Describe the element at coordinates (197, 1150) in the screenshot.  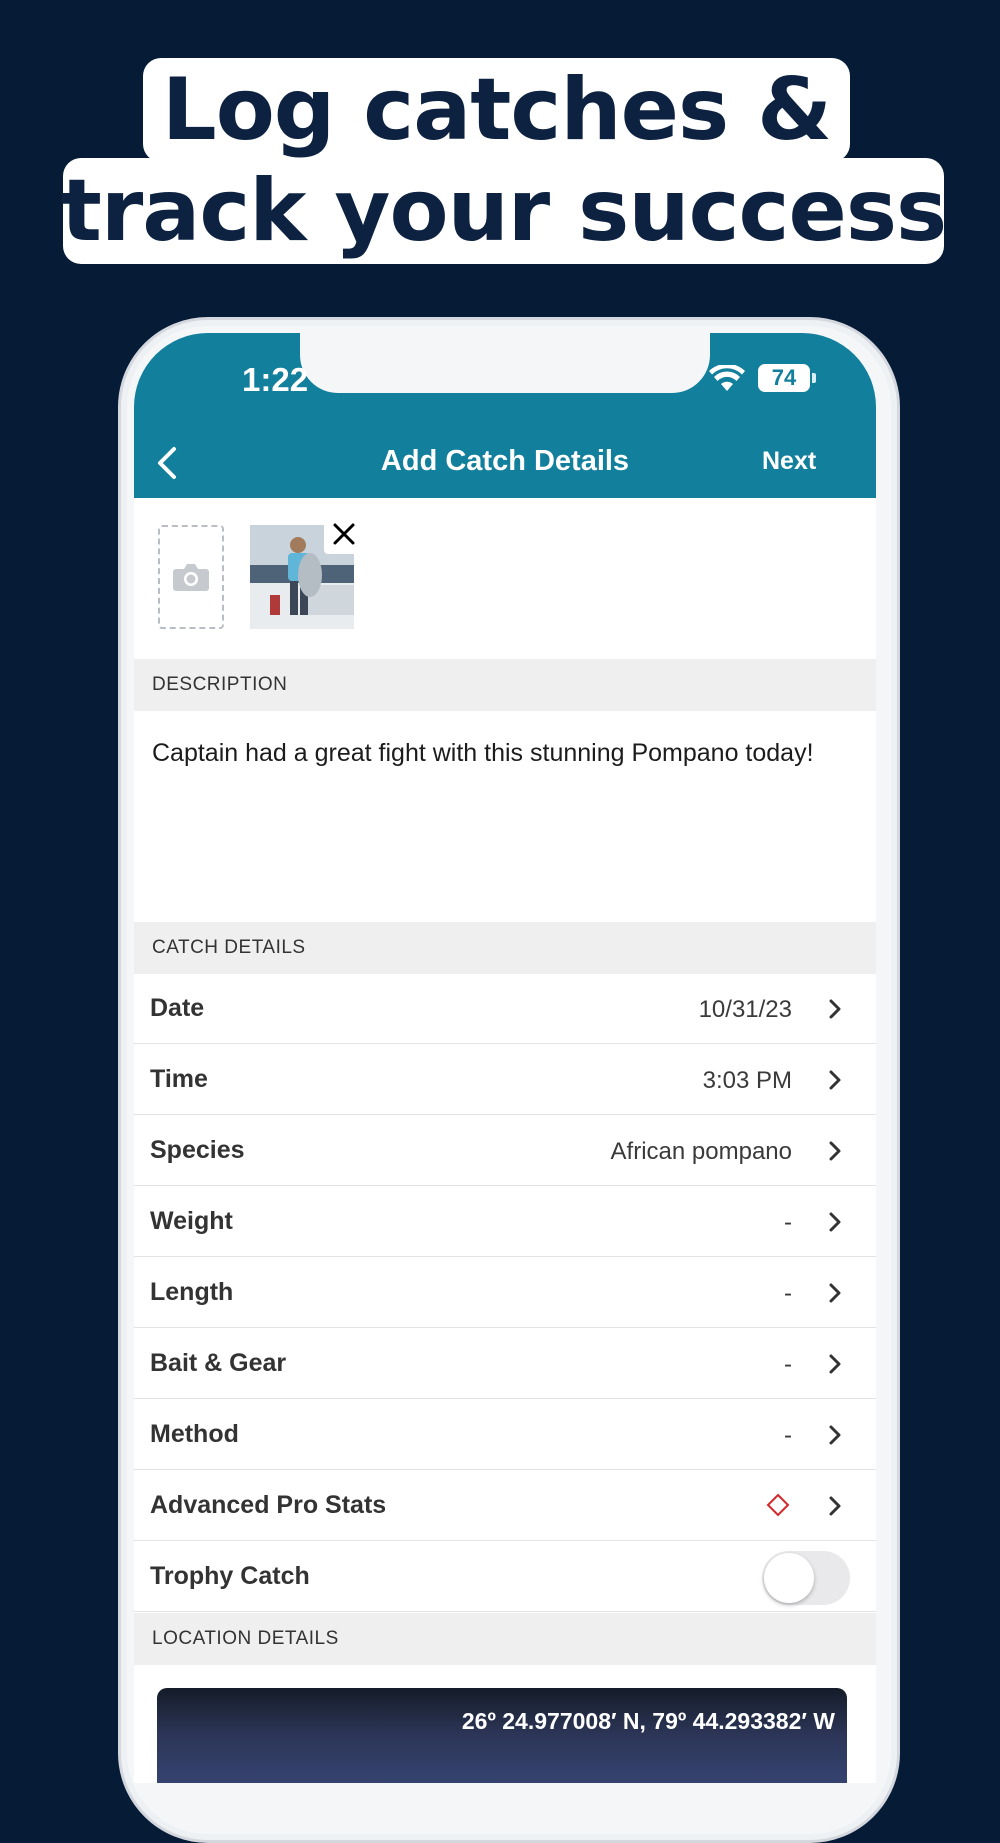
I see `row-label: Species` at that location.